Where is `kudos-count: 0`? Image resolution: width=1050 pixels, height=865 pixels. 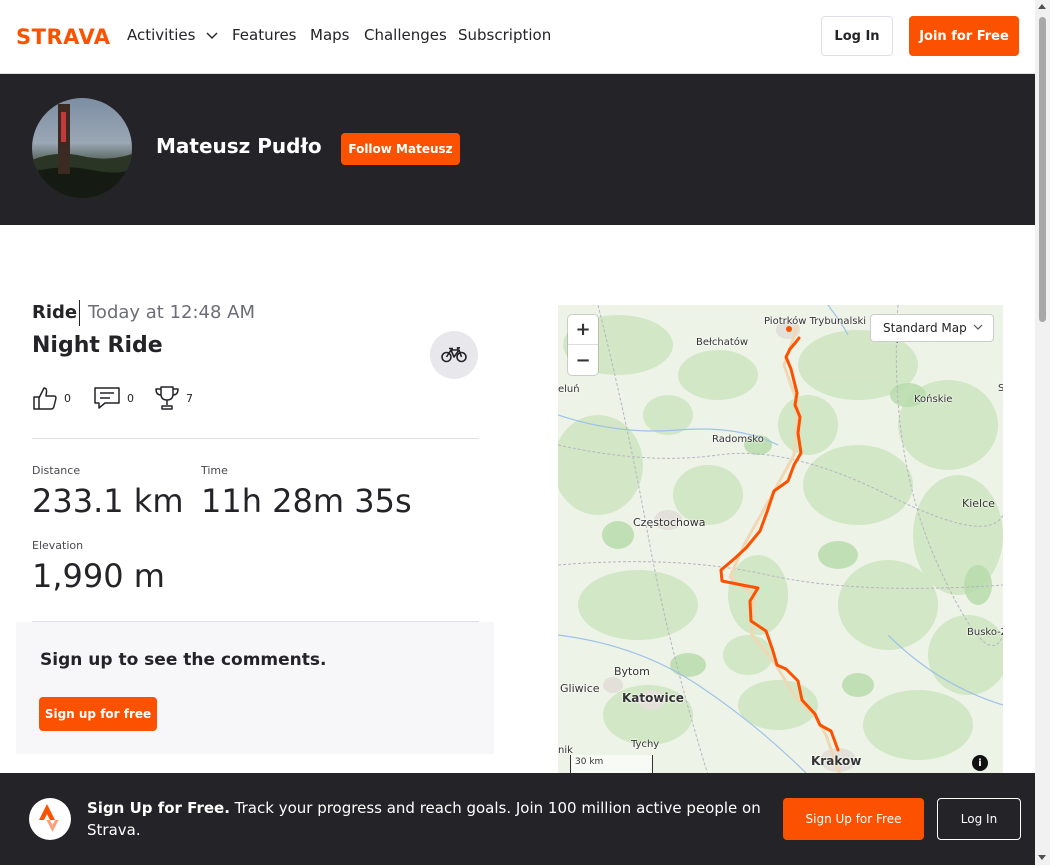
kudos-count: 0 is located at coordinates (51, 398).